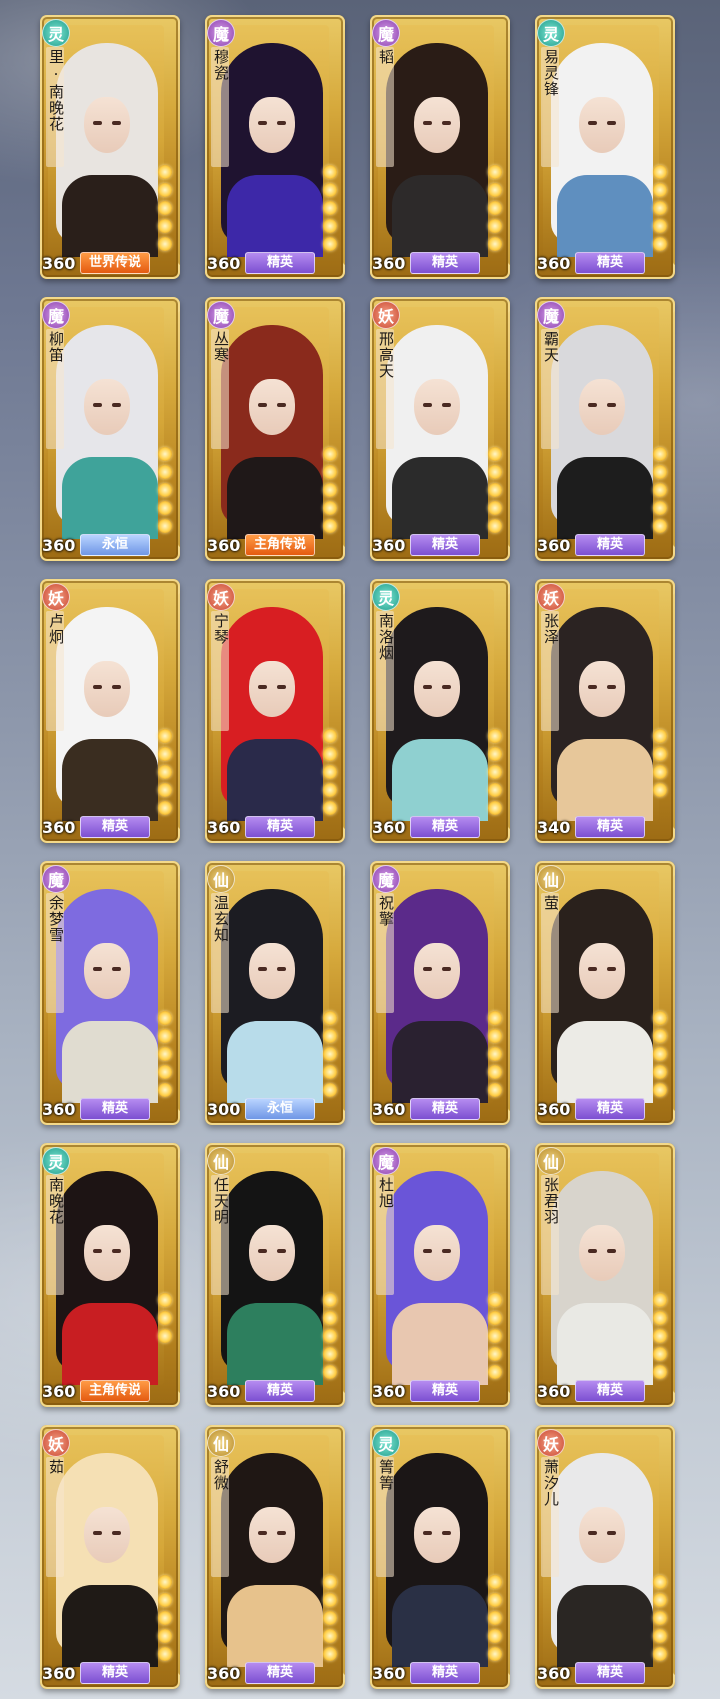 The image size is (720, 1699). What do you see at coordinates (275, 711) in the screenshot?
I see `character-card: 宁琴妖 360 精英` at bounding box center [275, 711].